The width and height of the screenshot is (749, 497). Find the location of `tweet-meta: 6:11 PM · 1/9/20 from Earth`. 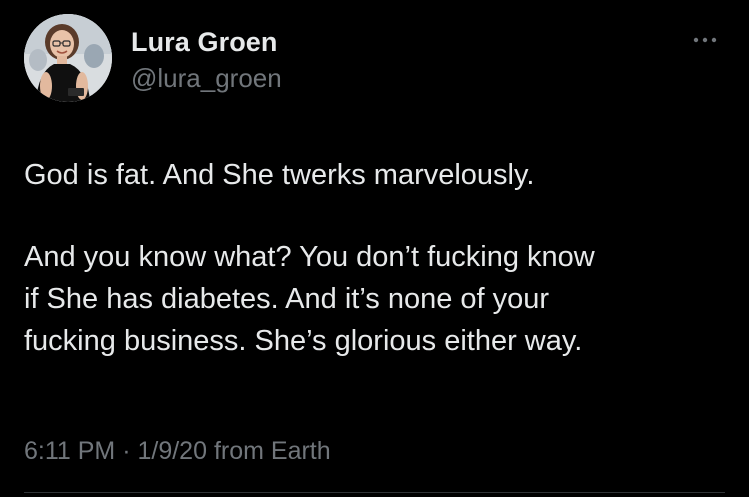

tweet-meta: 6:11 PM · 1/9/20 from Earth is located at coordinates (177, 451).